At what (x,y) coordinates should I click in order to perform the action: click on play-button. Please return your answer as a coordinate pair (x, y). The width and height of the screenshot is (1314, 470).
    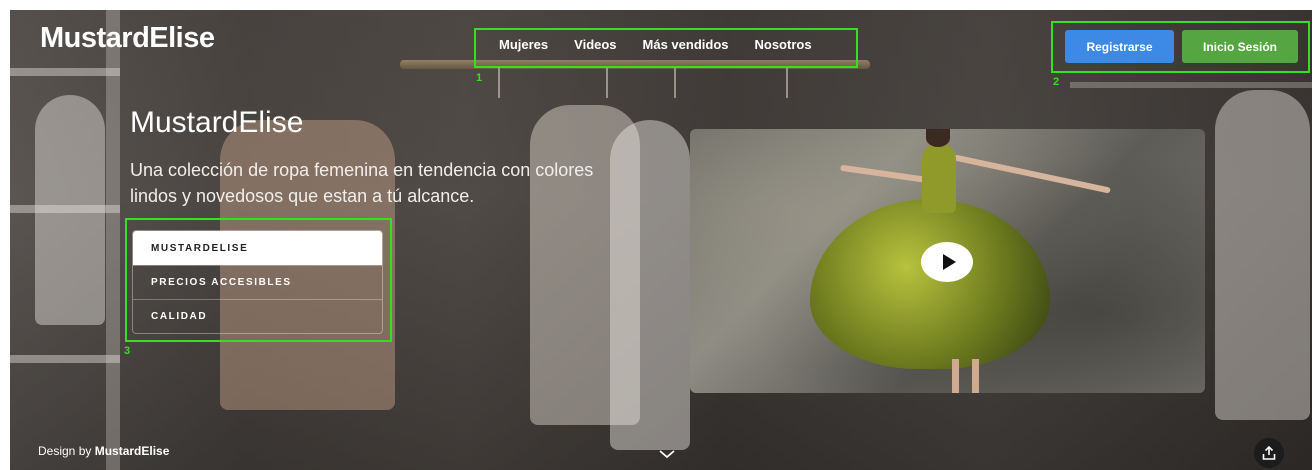
    Looking at the image, I should click on (947, 262).